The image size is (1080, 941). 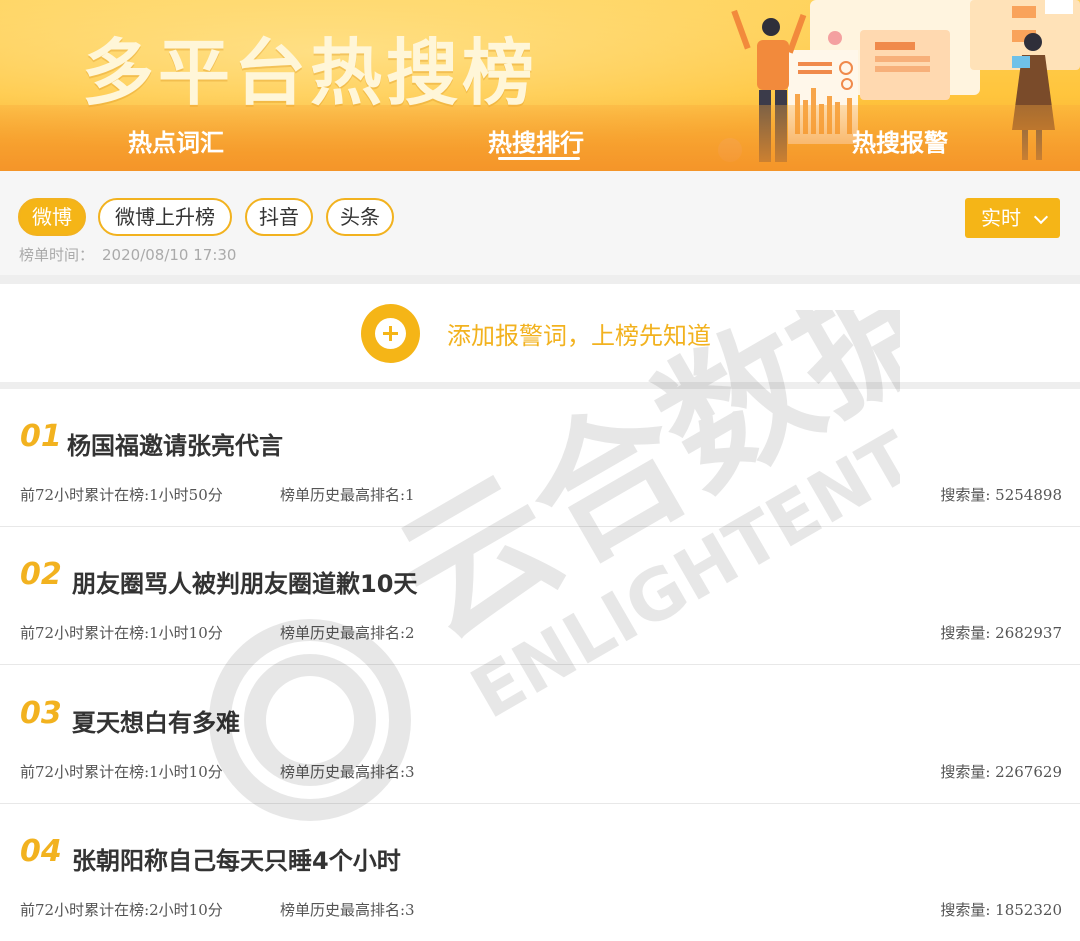 What do you see at coordinates (579, 333) in the screenshot?
I see `add-alert-text: 添加报警词，上榜先知道` at bounding box center [579, 333].